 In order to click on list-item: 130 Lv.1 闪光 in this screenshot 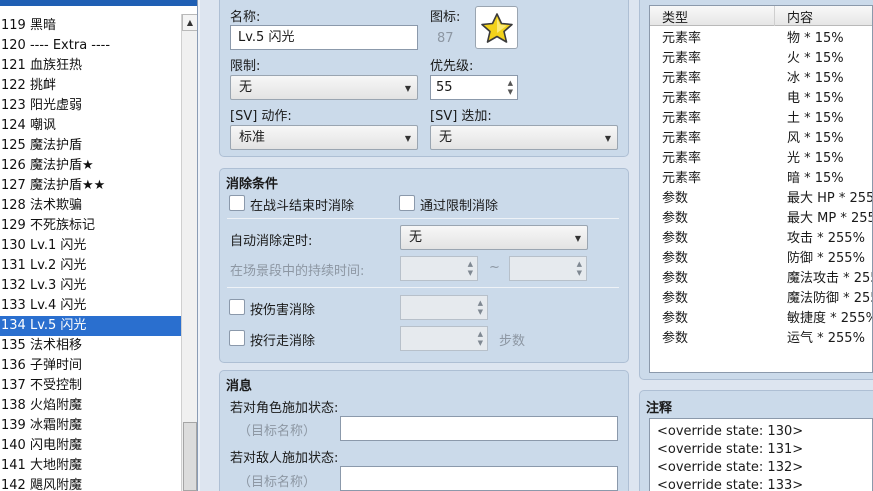, I will do `click(90, 246)`.